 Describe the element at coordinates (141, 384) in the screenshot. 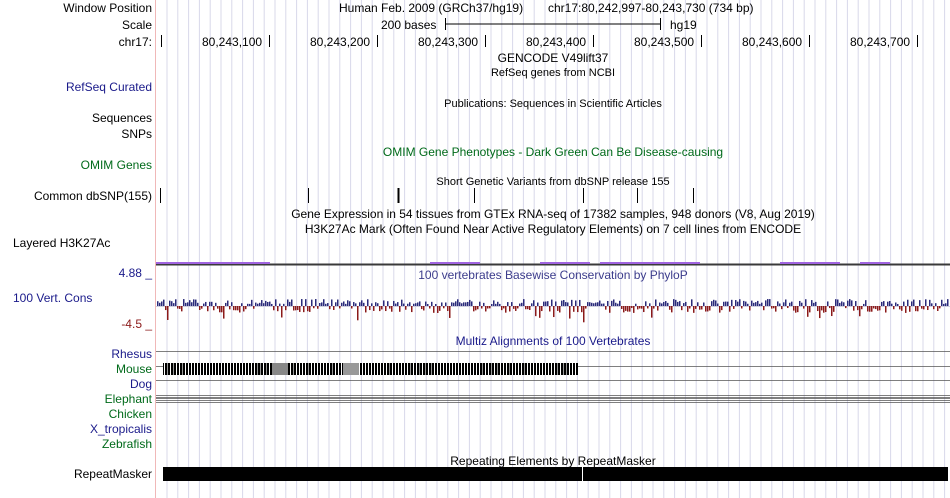

I see `species-dog-label: Dog` at that location.